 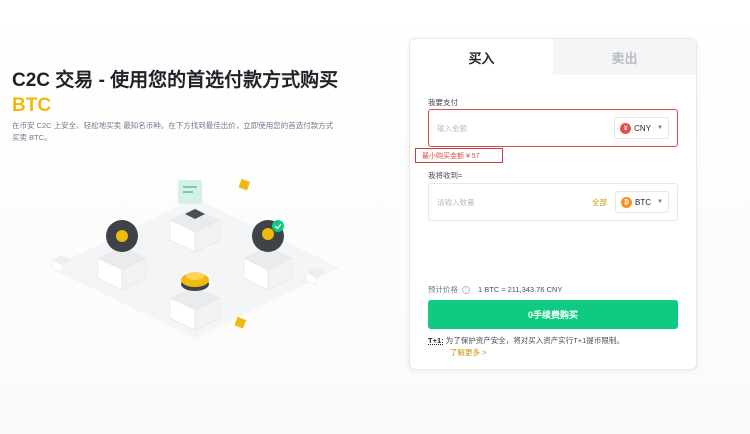 I want to click on pay-amount-input: 输入金额, so click(x=521, y=128).